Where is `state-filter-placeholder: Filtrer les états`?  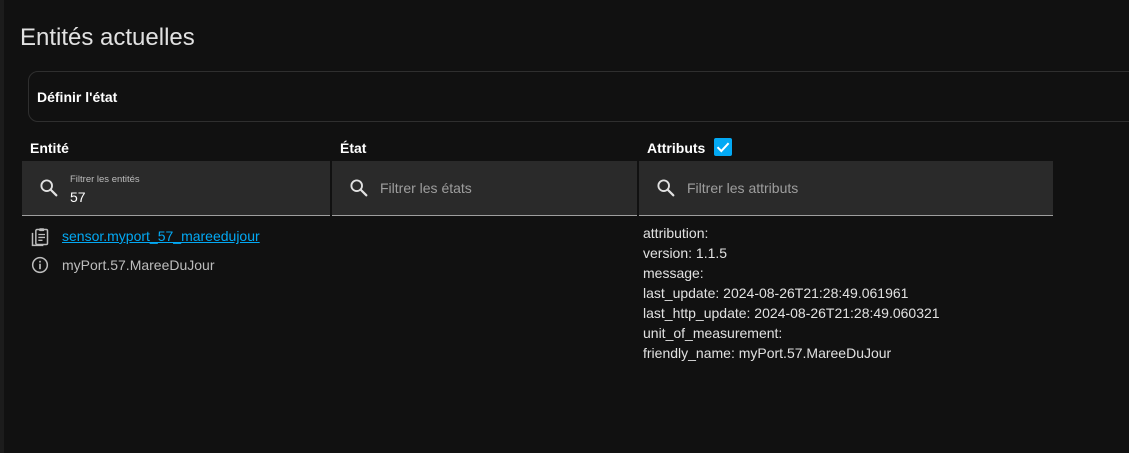 state-filter-placeholder: Filtrer les états is located at coordinates (426, 188).